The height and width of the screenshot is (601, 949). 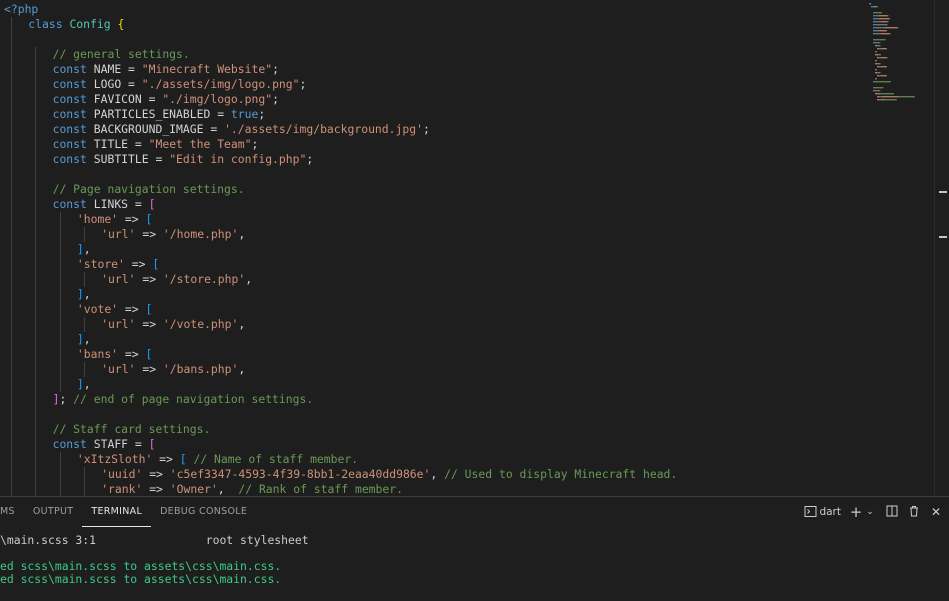 I want to click on split-icon, so click(x=892, y=512).